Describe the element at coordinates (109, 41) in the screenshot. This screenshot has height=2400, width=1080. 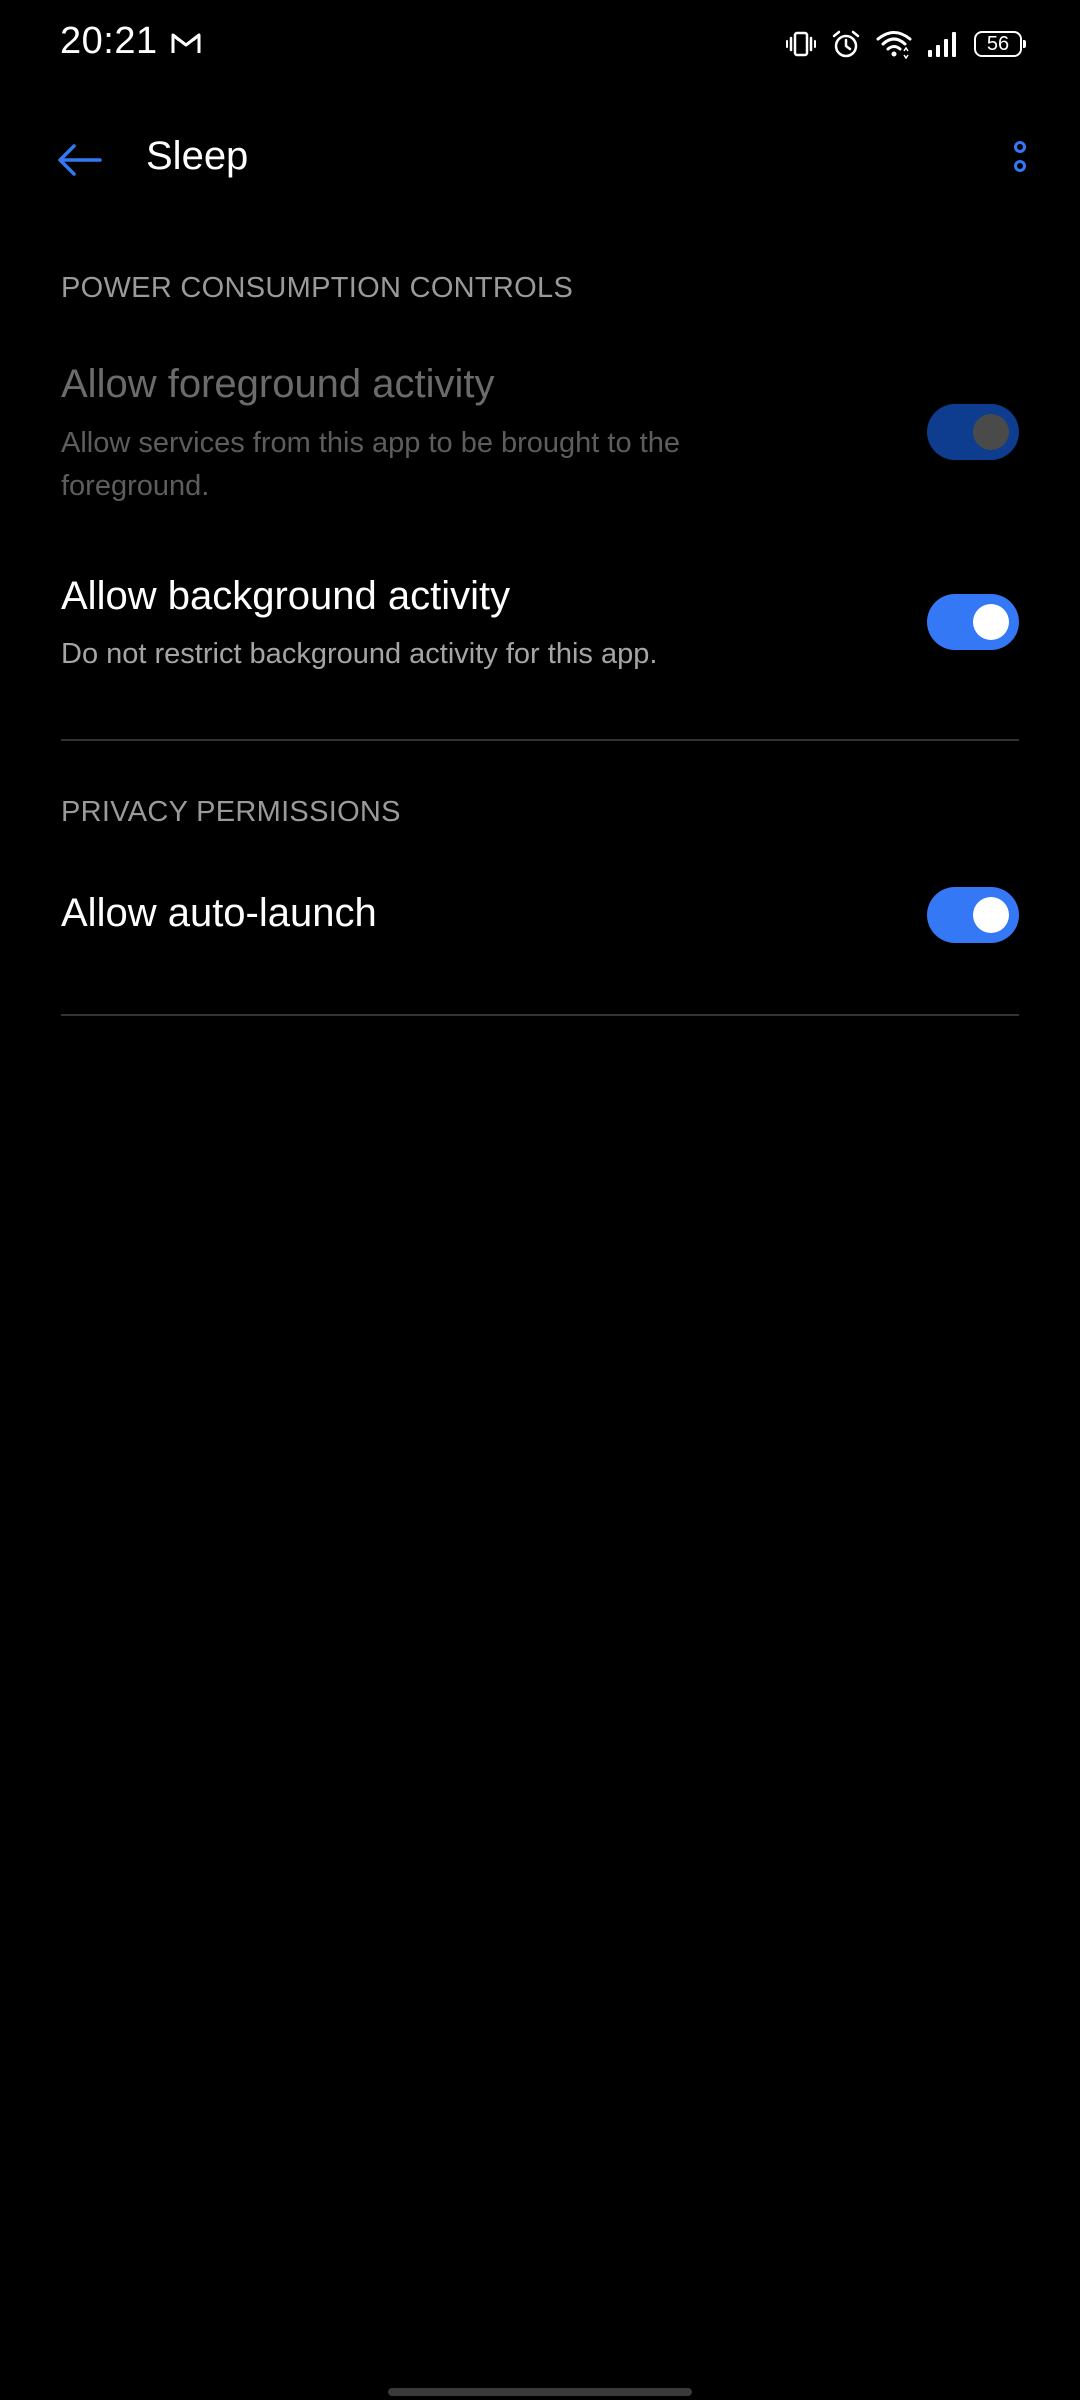
I see `status-time: 20:21` at that location.